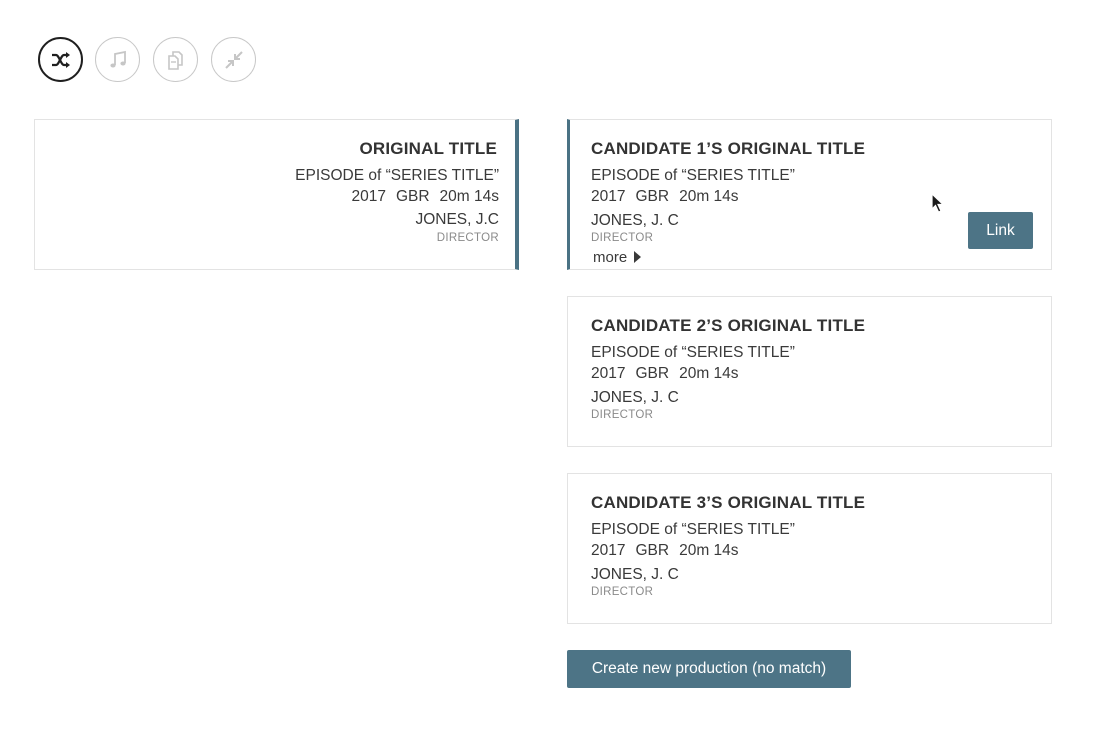  Describe the element at coordinates (728, 502) in the screenshot. I see `candidate-title: CANDIDATE 3’S ORIGINAL TITLE` at that location.